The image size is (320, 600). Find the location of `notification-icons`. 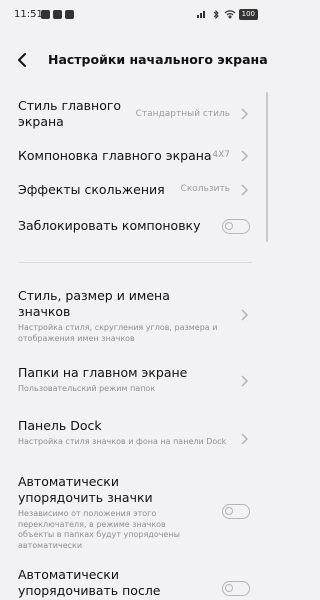

notification-icons is located at coordinates (57, 14).